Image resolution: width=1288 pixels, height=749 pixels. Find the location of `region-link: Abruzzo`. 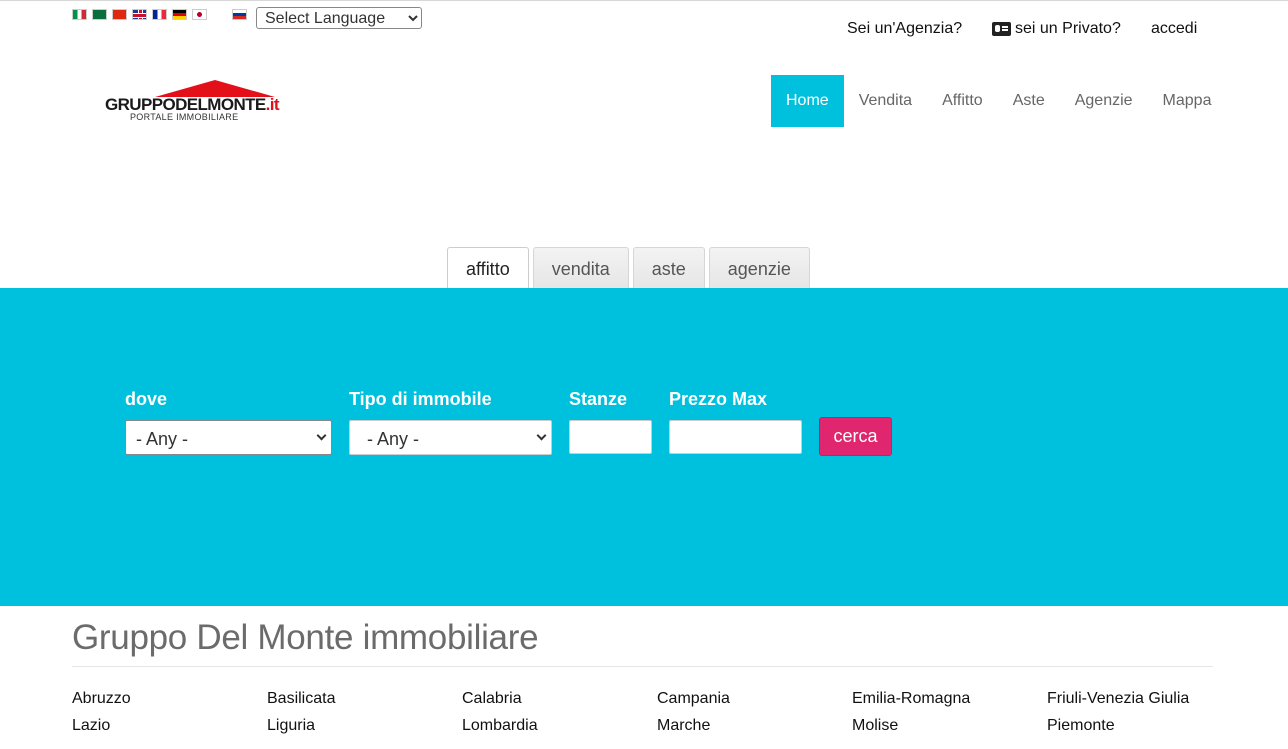

region-link: Abruzzo is located at coordinates (169, 699).